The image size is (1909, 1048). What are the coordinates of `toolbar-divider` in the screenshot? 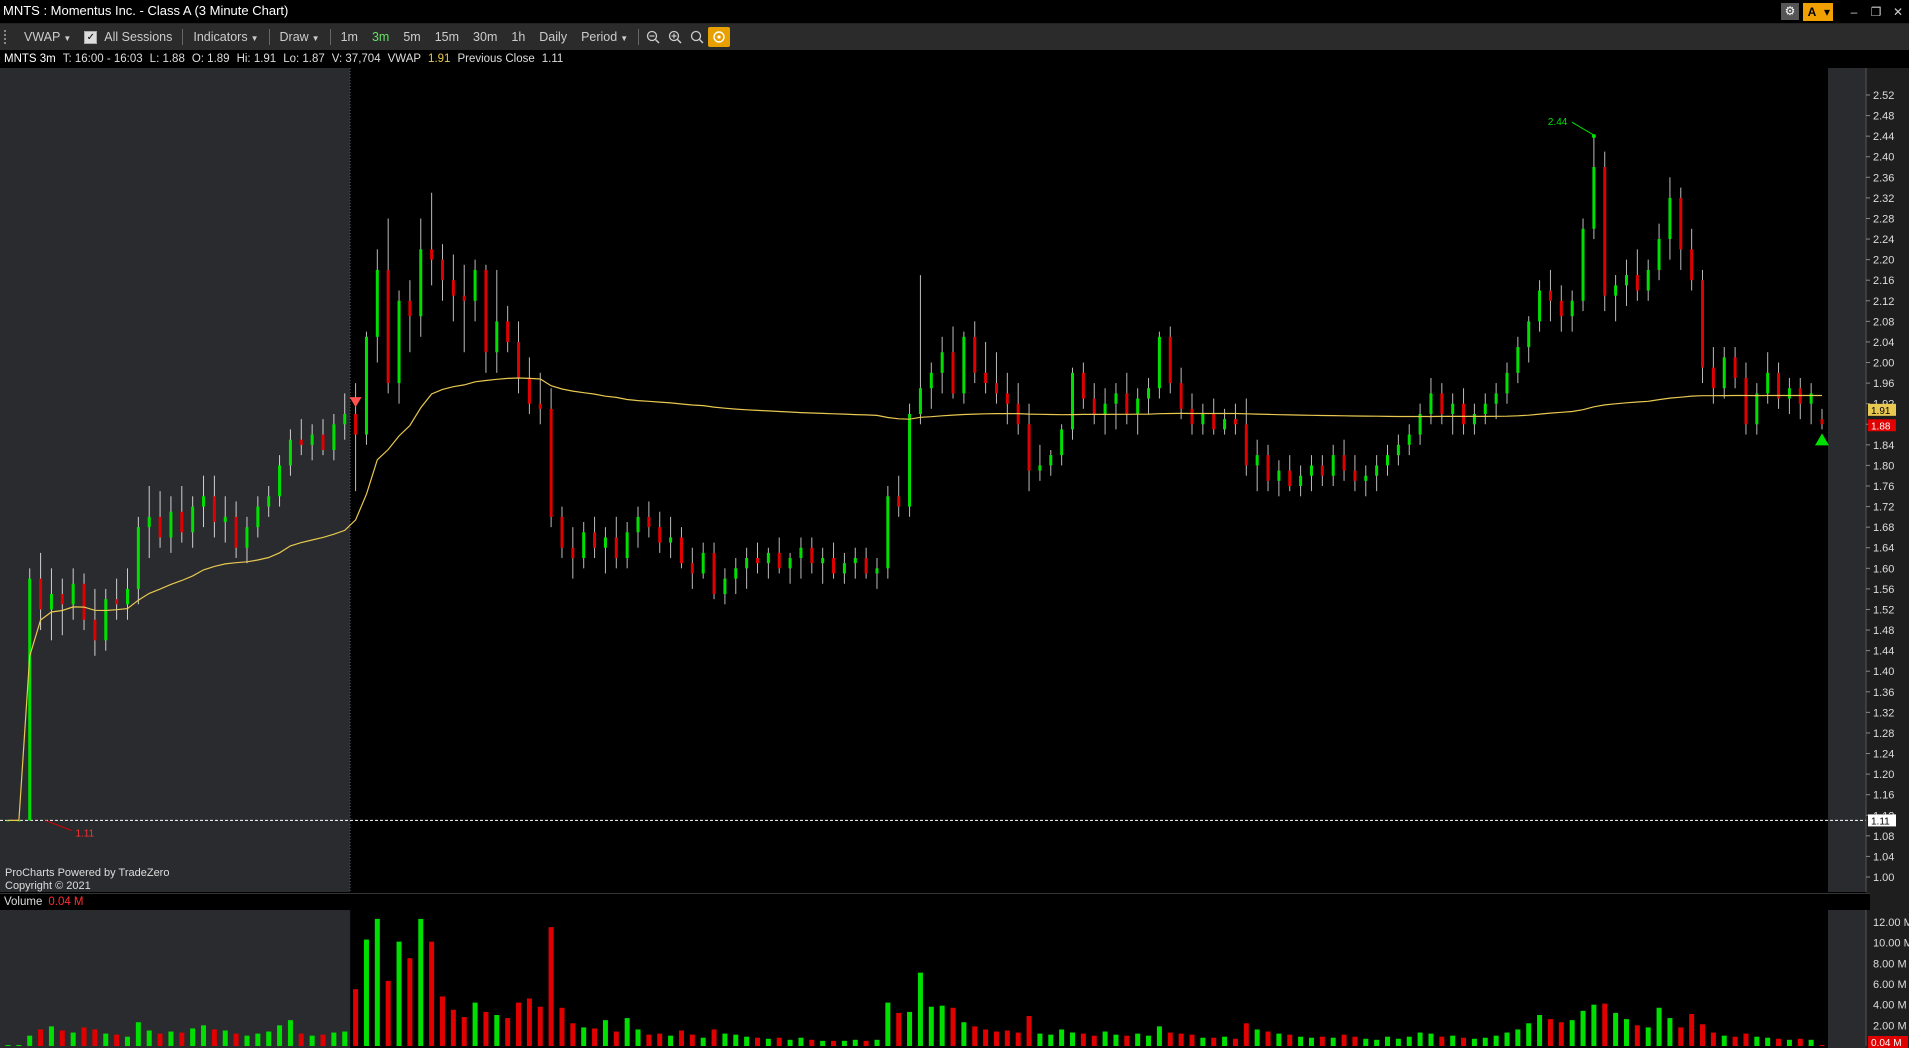 It's located at (330, 37).